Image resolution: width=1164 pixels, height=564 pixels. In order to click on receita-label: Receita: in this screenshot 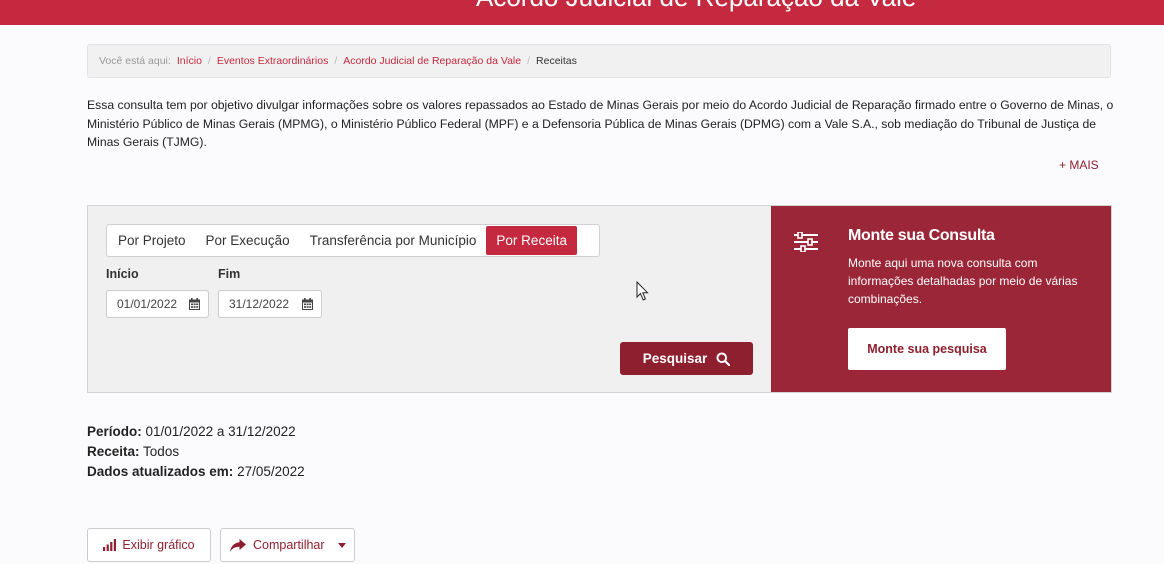, I will do `click(113, 451)`.